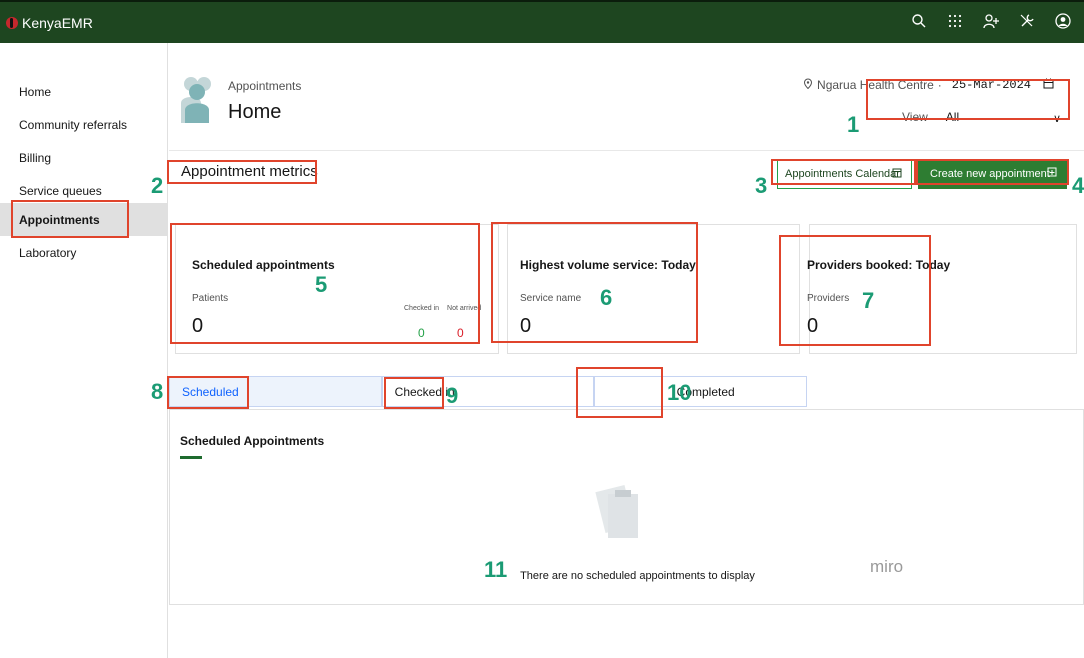 The image size is (1084, 658). What do you see at coordinates (84, 157) in the screenshot?
I see `sidebar-item-billing: Billing` at bounding box center [84, 157].